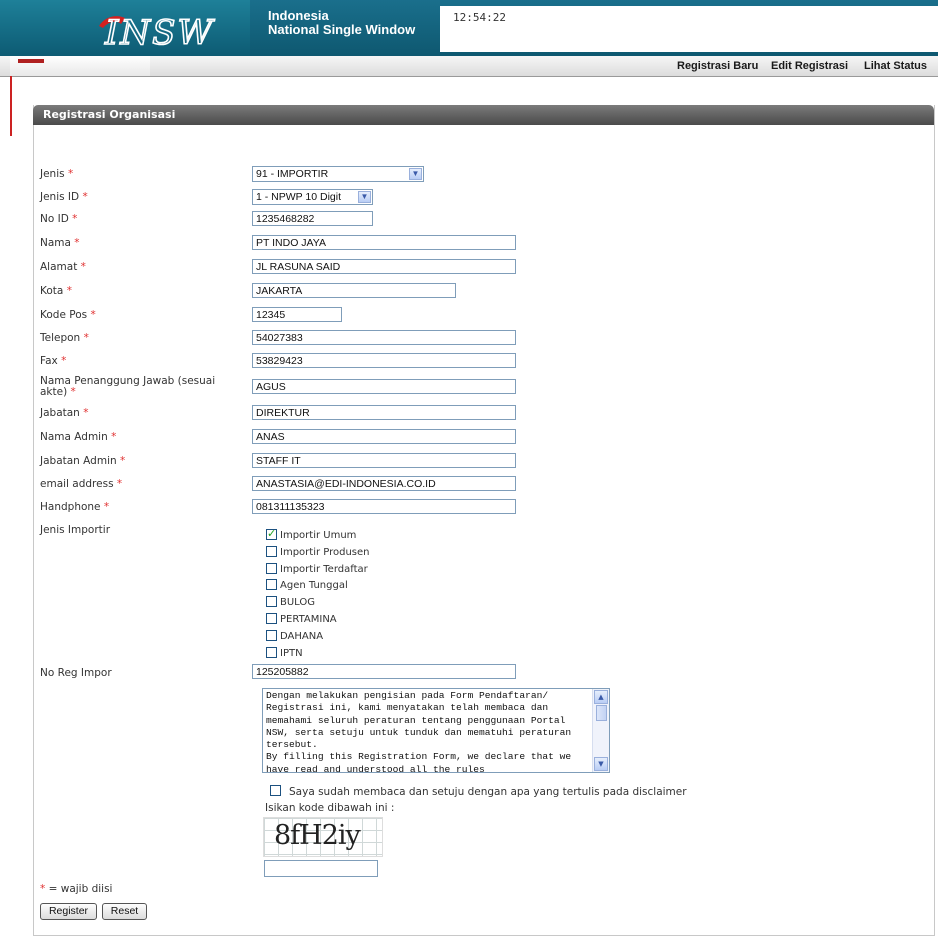 Image resolution: width=938 pixels, height=952 pixels. I want to click on nama-input: PT INDO JAYA, so click(384, 242).